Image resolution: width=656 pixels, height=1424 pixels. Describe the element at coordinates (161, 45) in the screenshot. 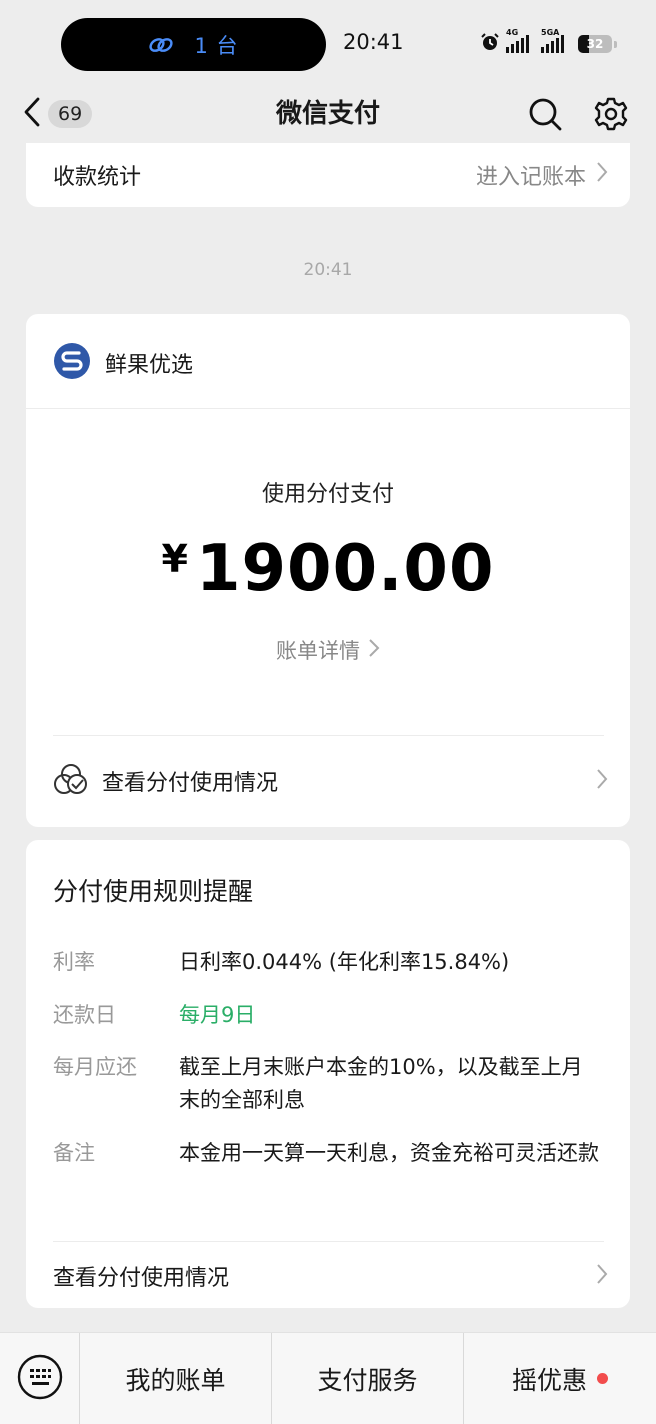

I see `link-icon` at that location.